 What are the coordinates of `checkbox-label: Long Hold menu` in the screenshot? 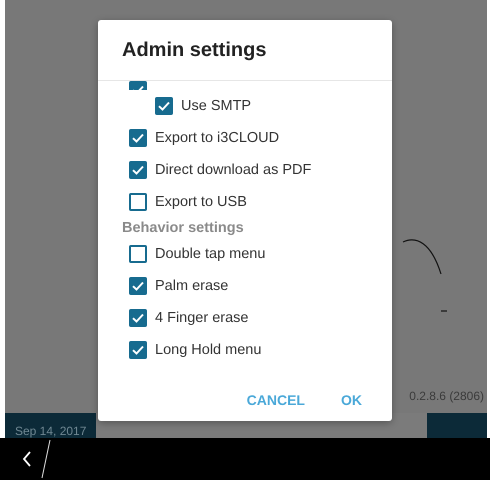 It's located at (208, 350).